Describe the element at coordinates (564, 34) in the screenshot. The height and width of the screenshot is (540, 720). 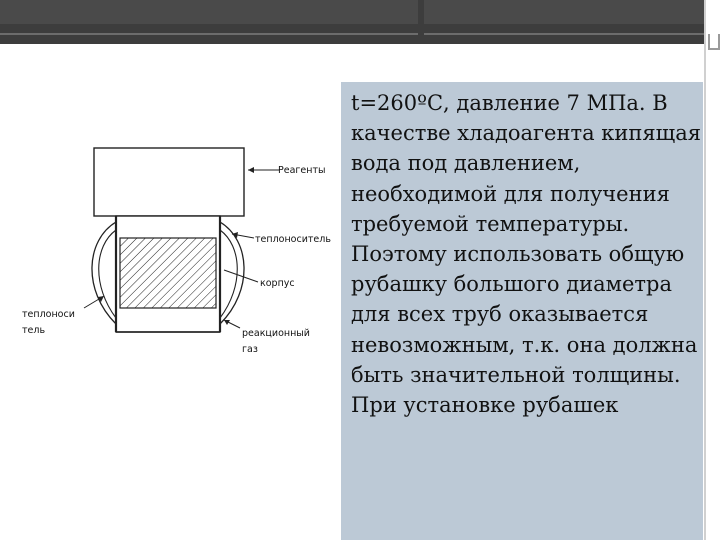
I see `header-line-right` at that location.